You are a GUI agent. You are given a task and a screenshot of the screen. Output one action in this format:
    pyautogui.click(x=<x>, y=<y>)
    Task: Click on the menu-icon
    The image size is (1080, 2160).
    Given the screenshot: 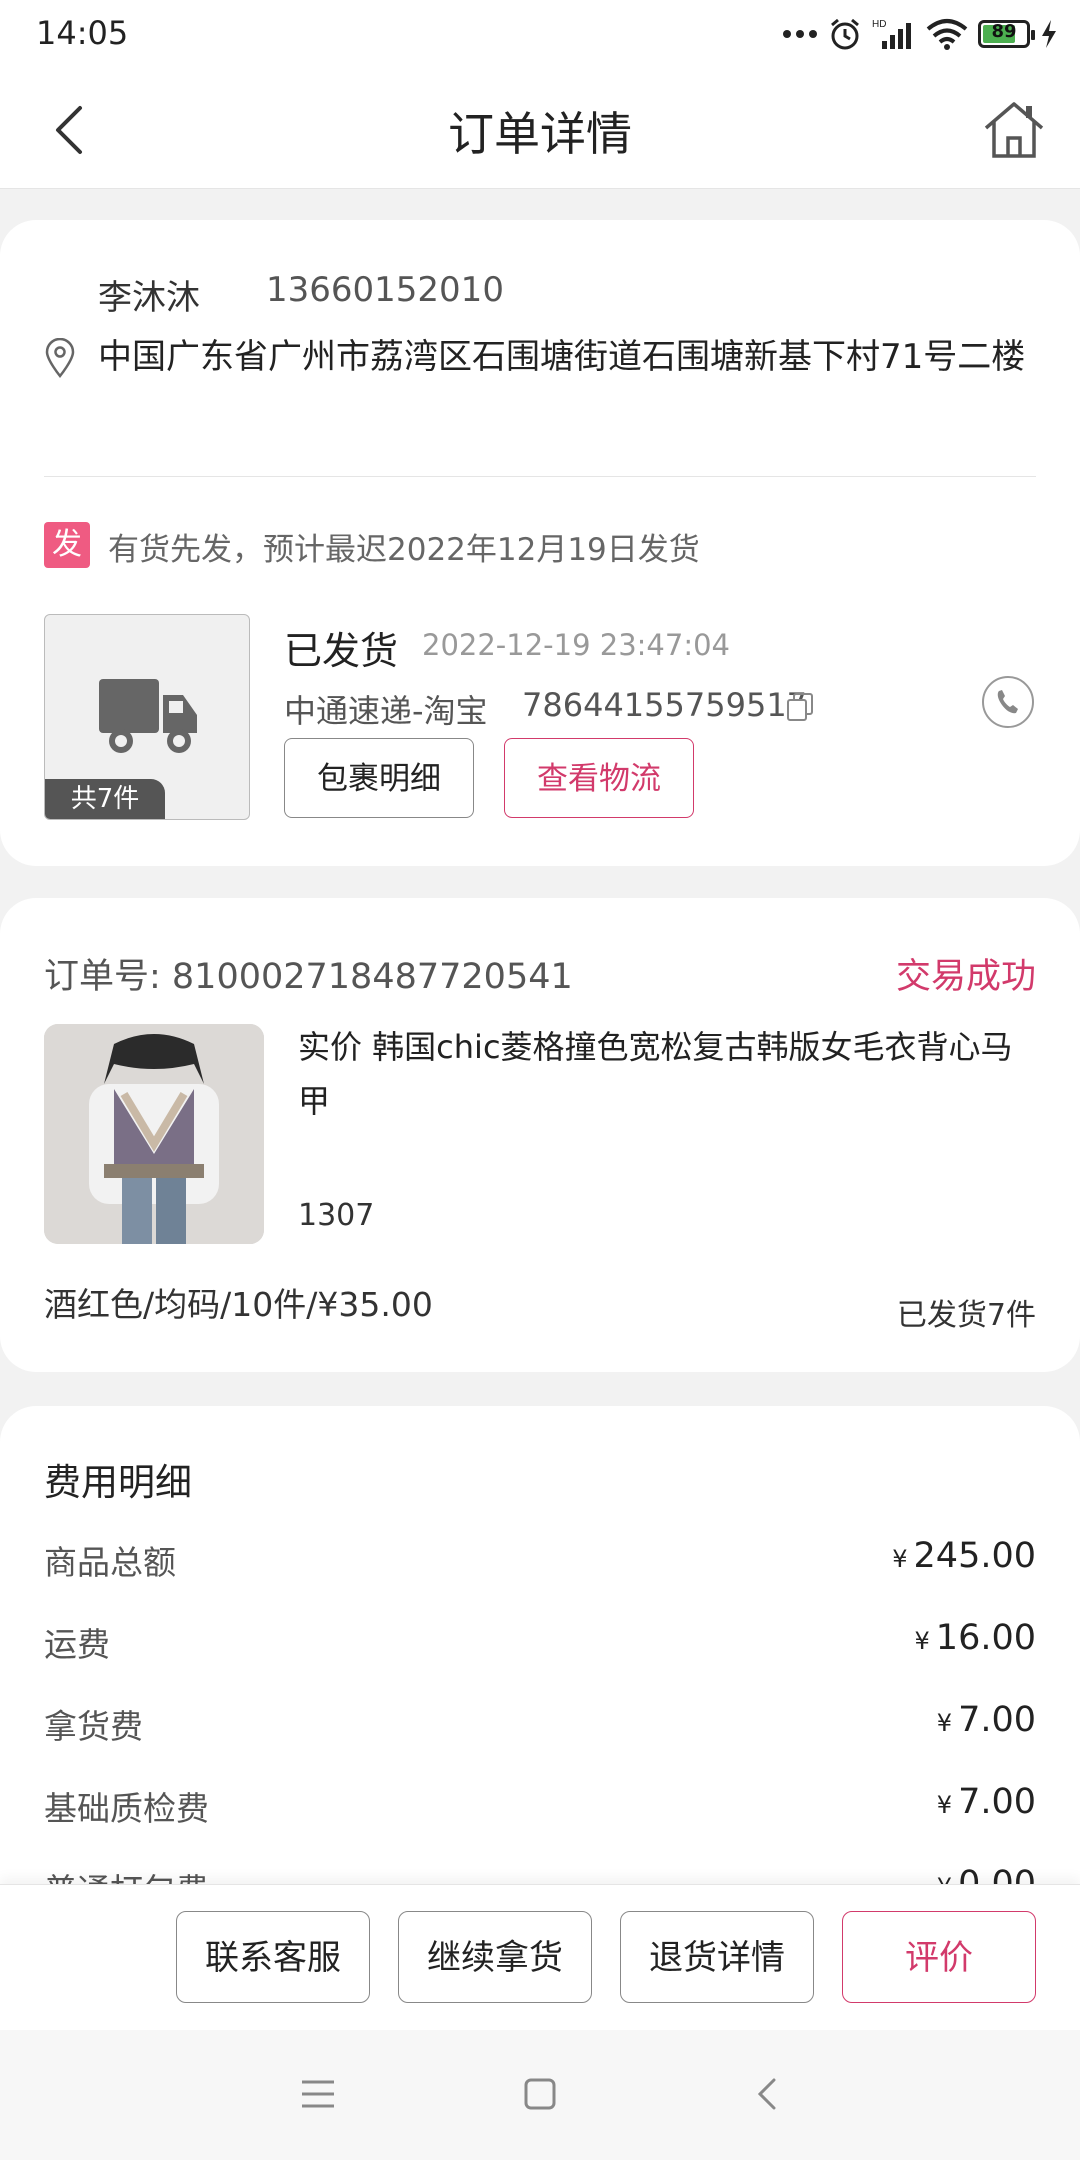 What is the action you would take?
    pyautogui.click(x=318, y=2094)
    